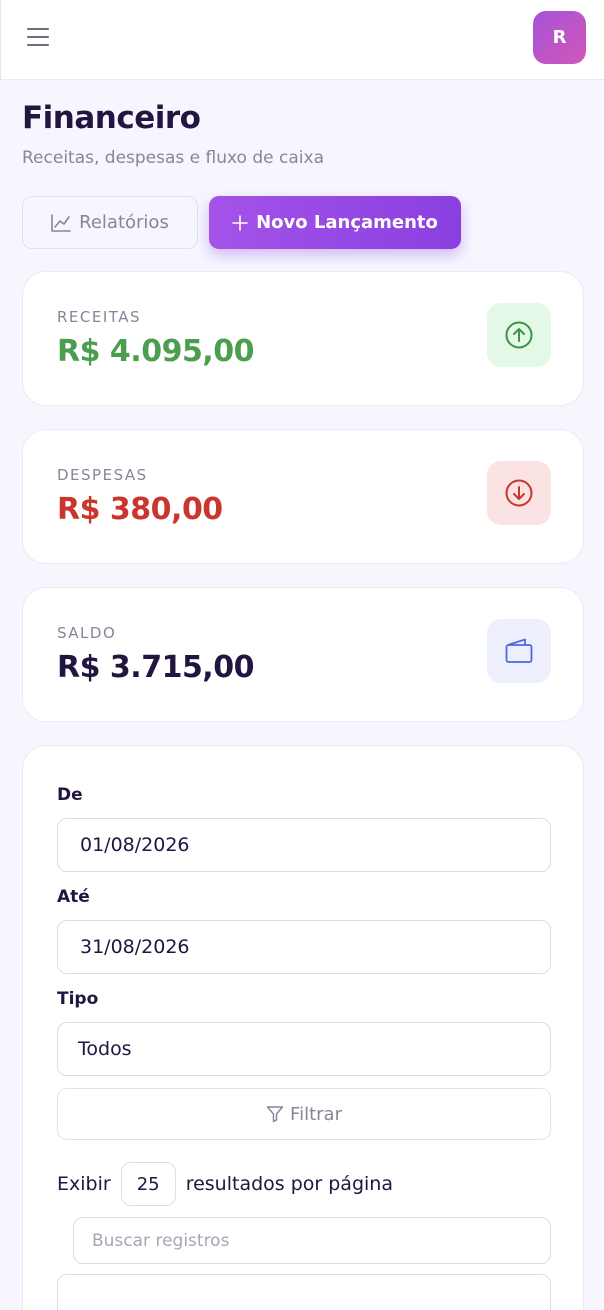  I want to click on show-label: Exibir, so click(84, 1184).